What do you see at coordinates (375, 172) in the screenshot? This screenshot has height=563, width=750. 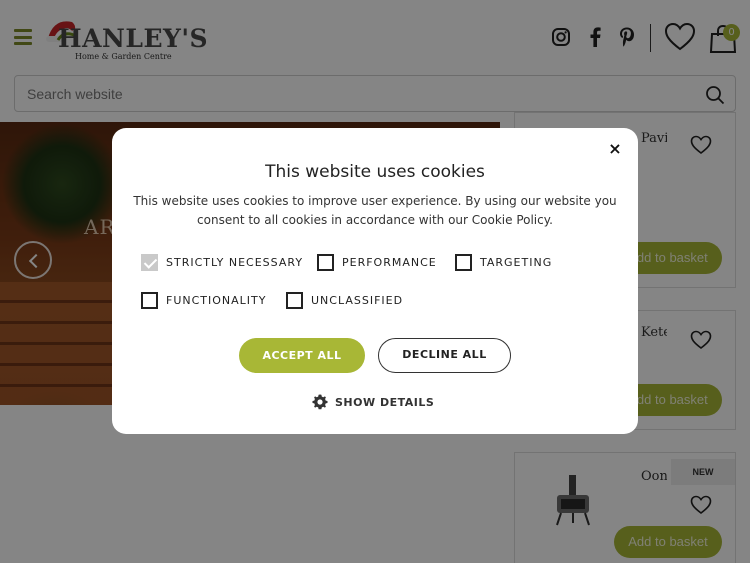 I see `cookie-dialog-title: This website uses cookies` at bounding box center [375, 172].